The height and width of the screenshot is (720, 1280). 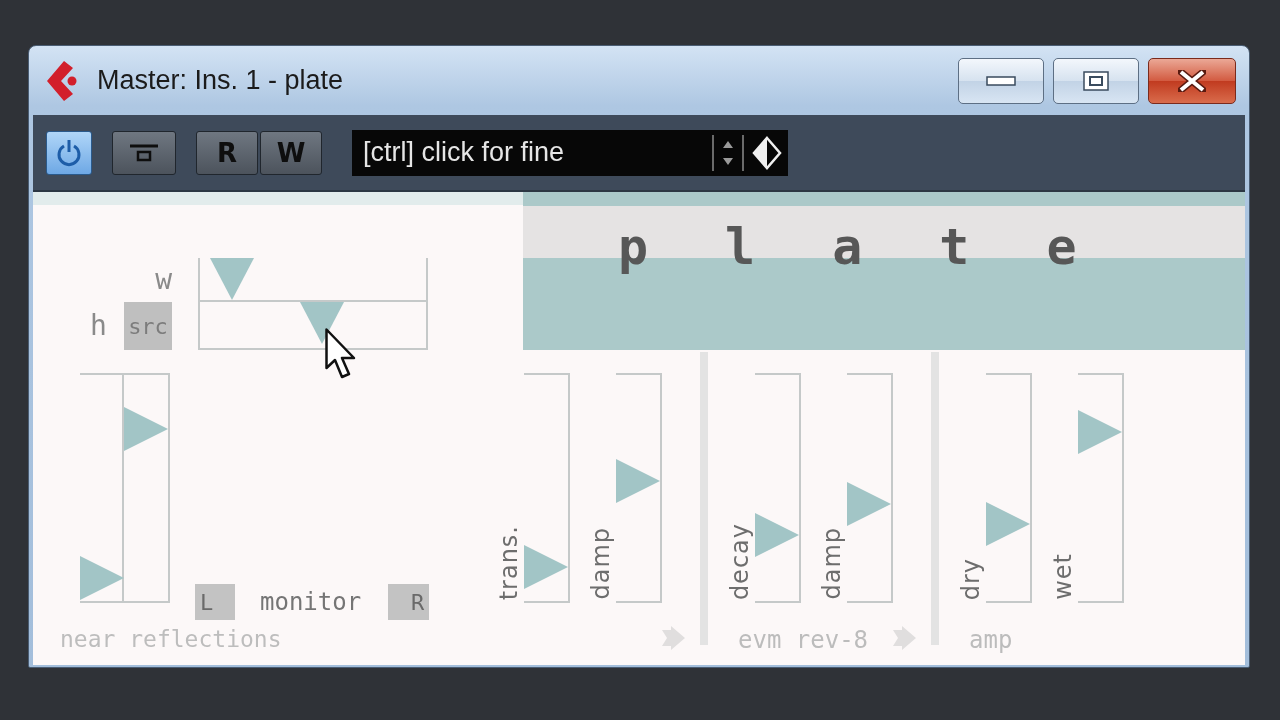 I want to click on source-button: src, so click(x=148, y=326).